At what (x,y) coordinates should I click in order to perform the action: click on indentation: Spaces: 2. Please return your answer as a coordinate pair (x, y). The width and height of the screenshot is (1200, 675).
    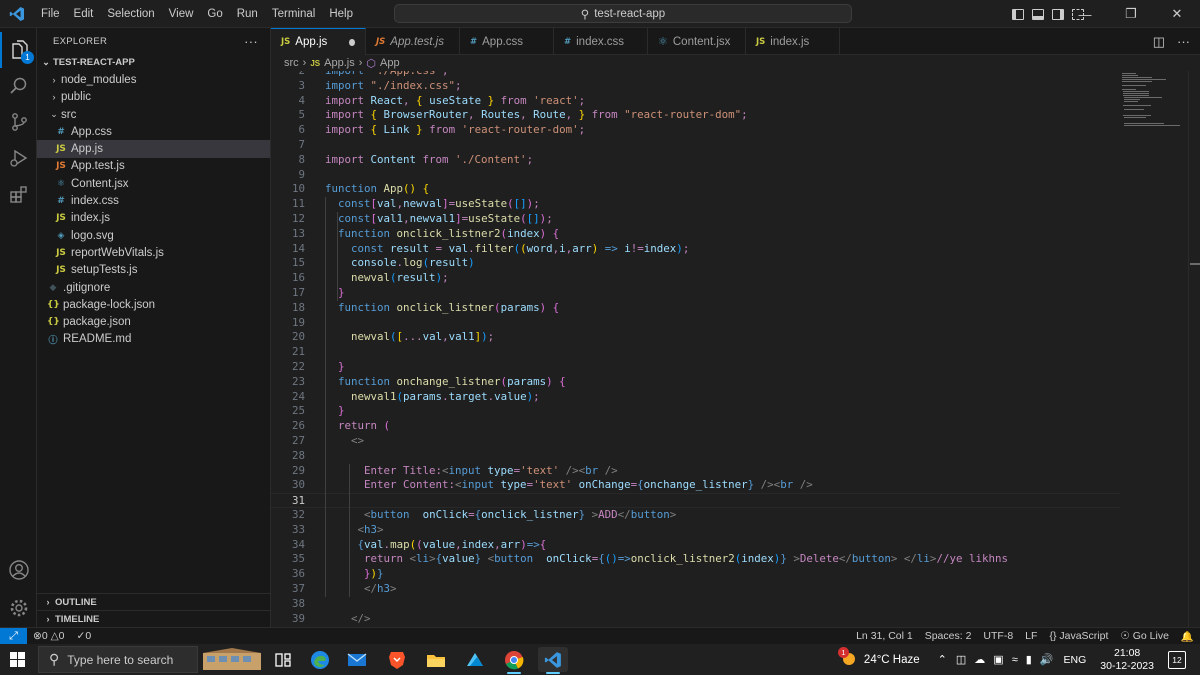
    Looking at the image, I should click on (948, 636).